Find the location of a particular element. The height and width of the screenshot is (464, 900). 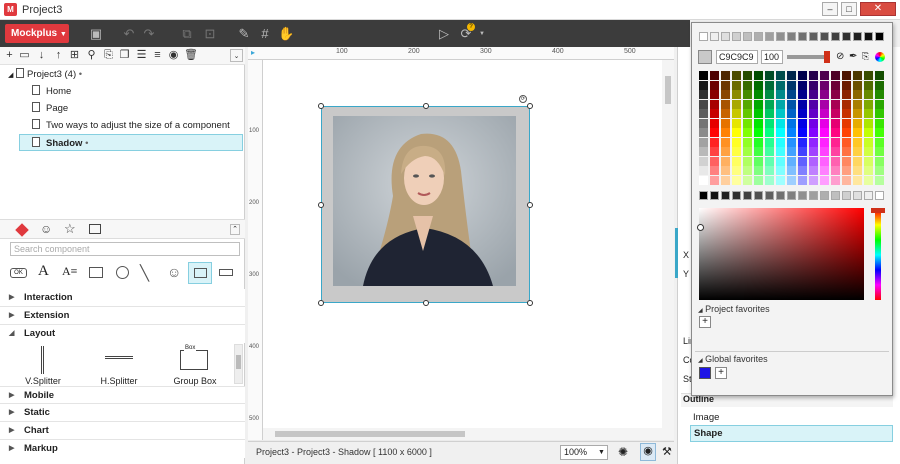

group-box-icon: Box is located at coordinates (194, 357).